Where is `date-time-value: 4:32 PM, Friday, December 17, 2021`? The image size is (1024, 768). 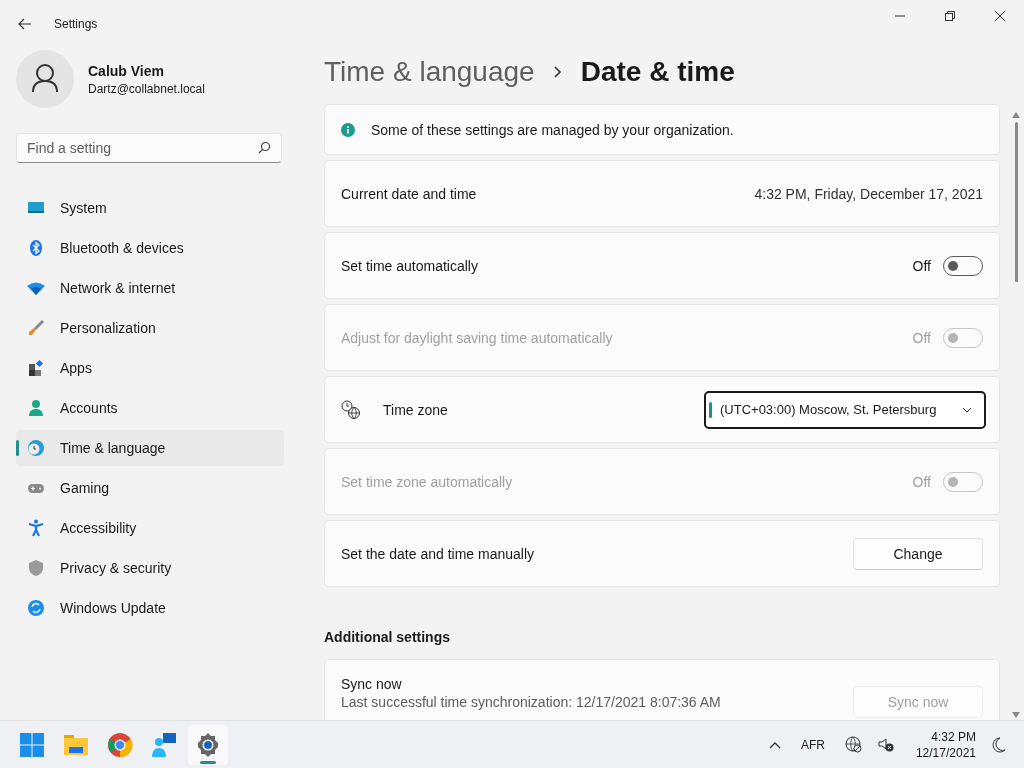
date-time-value: 4:32 PM, Friday, December 17, 2021 is located at coordinates (868, 193).